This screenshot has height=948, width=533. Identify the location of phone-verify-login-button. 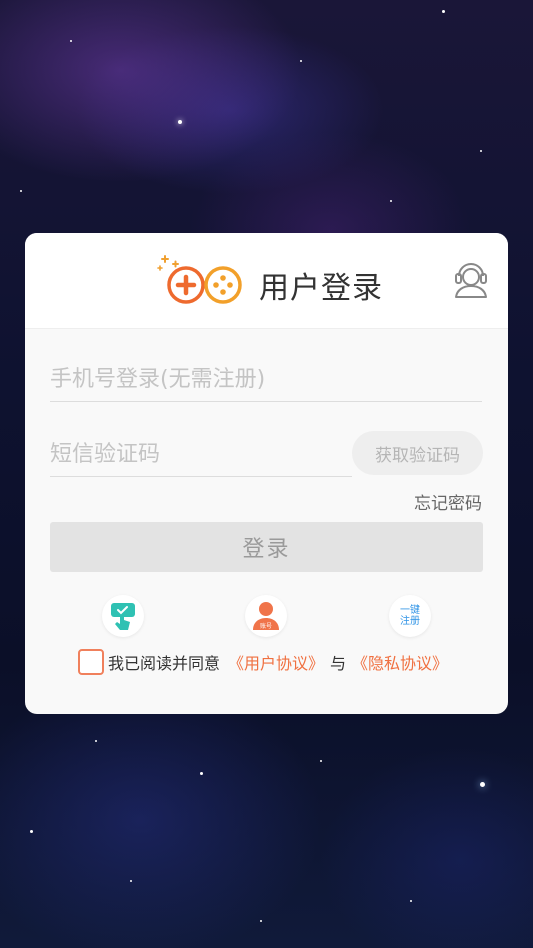
(123, 616).